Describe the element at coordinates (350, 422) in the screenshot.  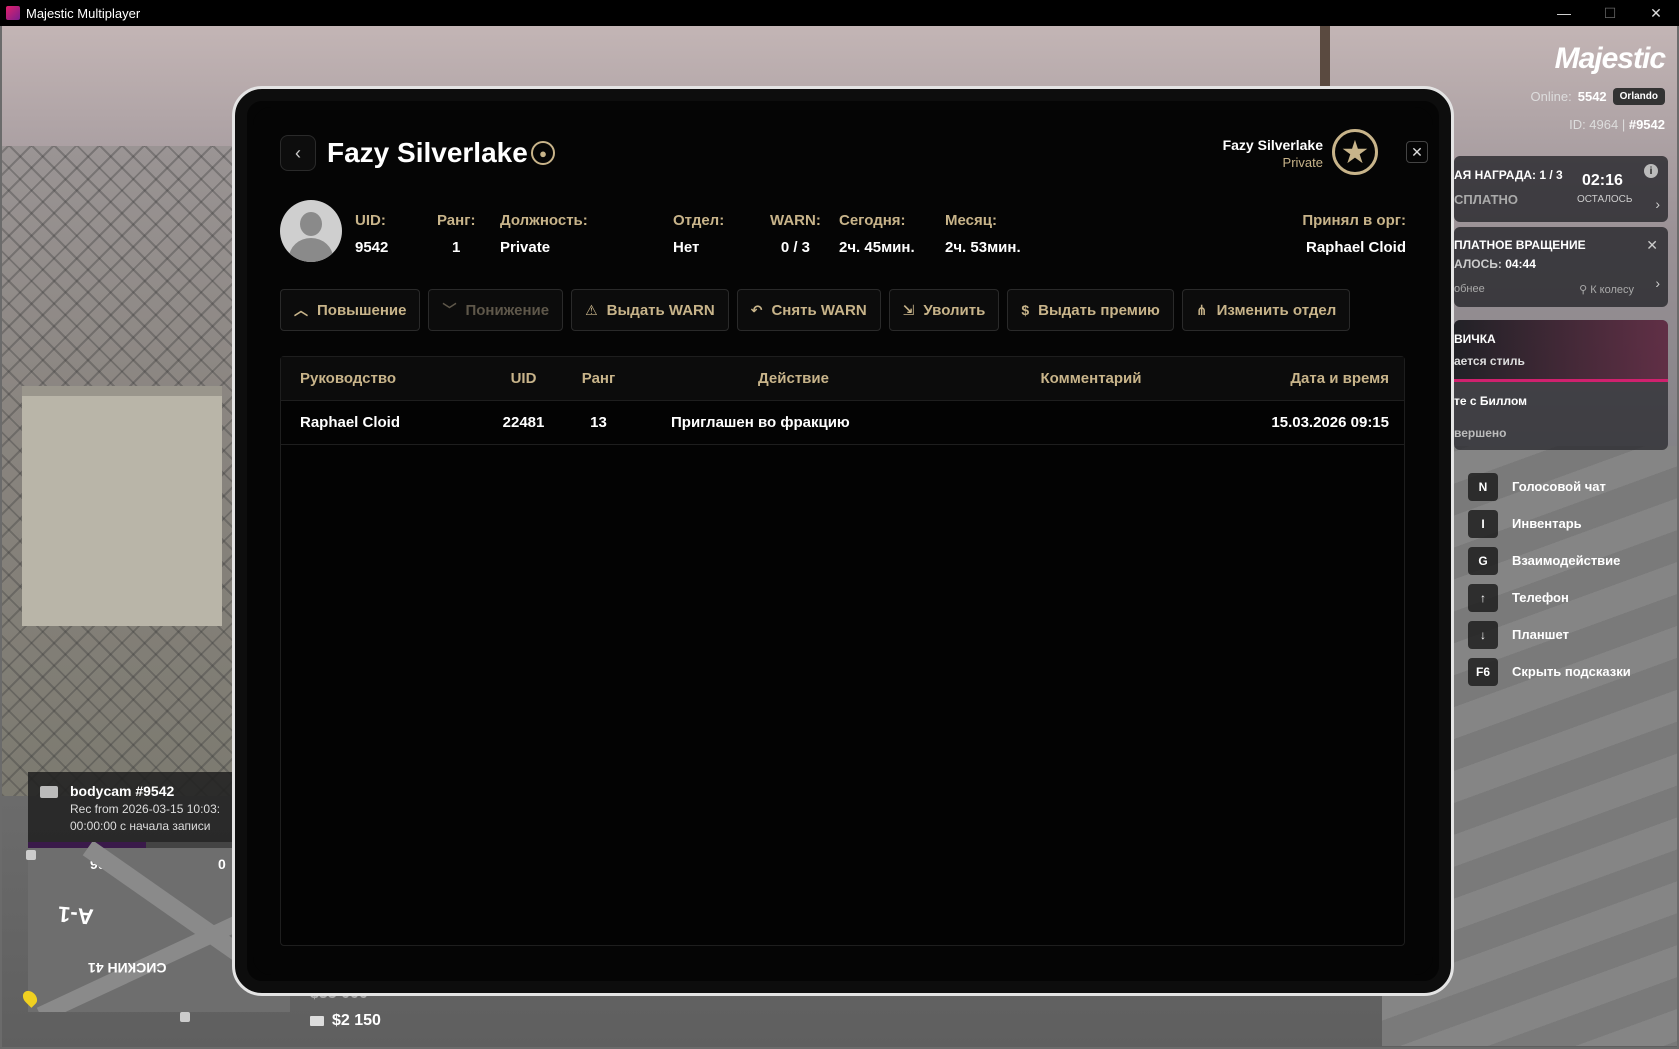
I see `cell-leader: Raphael Cloid` at that location.